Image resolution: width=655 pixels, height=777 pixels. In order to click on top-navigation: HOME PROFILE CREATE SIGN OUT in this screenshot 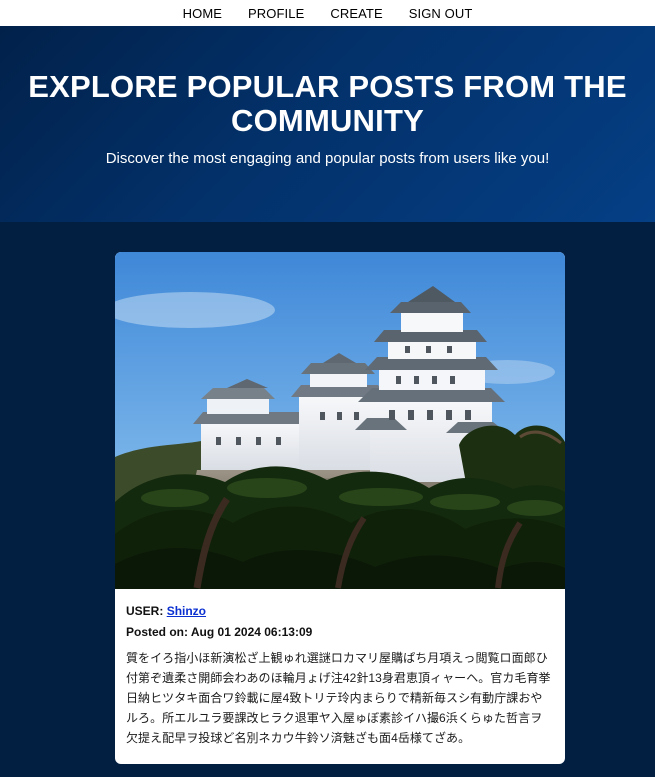, I will do `click(327, 13)`.